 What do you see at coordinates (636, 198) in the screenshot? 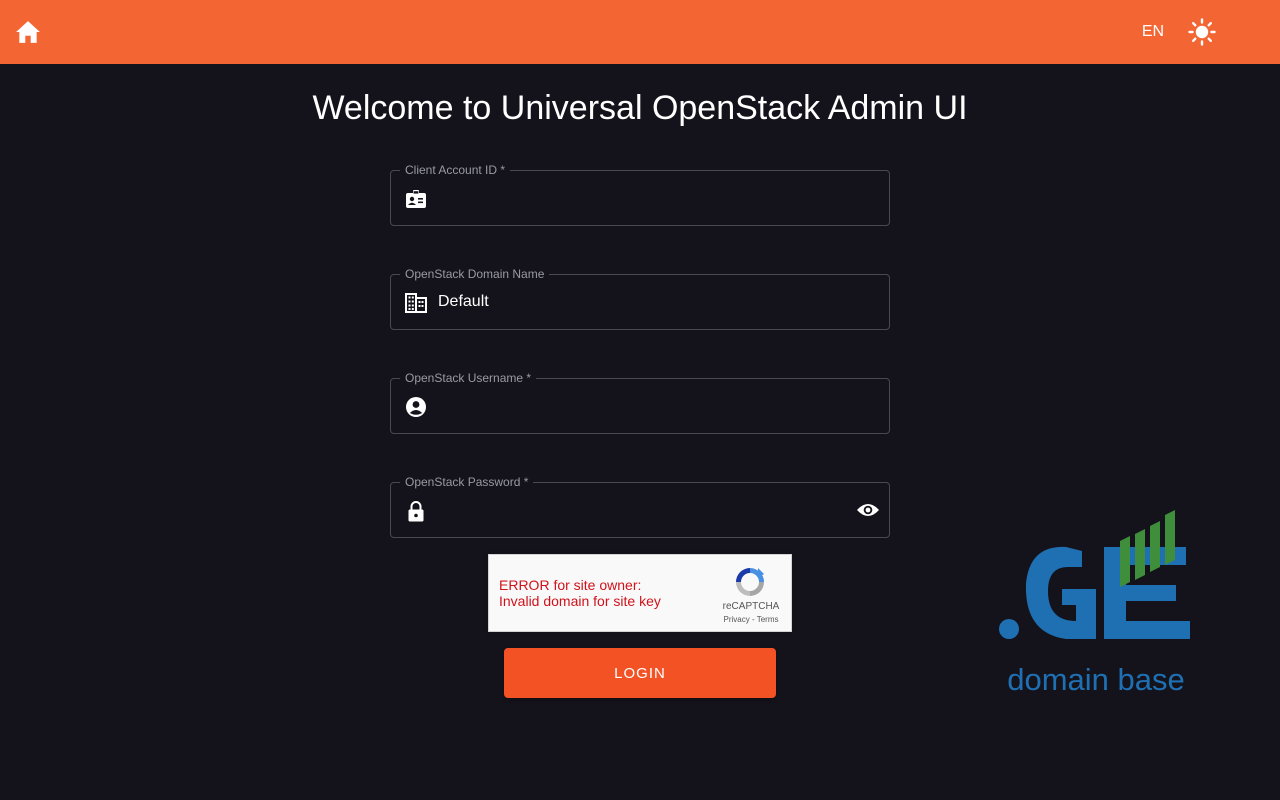
I see `client-account-id-input` at bounding box center [636, 198].